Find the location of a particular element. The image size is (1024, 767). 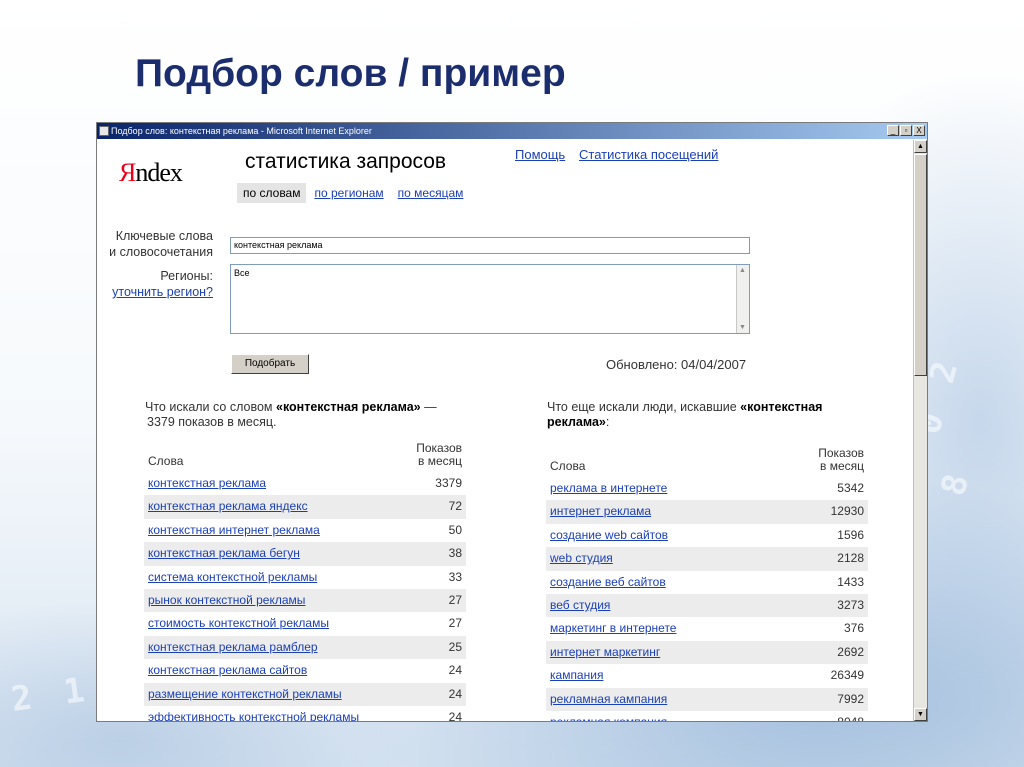

tab-by-months: по месяцам is located at coordinates (431, 193).